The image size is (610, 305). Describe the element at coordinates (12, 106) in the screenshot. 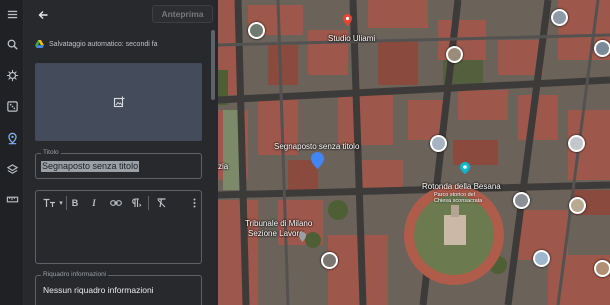

I see `feeling-lucky-icon` at that location.